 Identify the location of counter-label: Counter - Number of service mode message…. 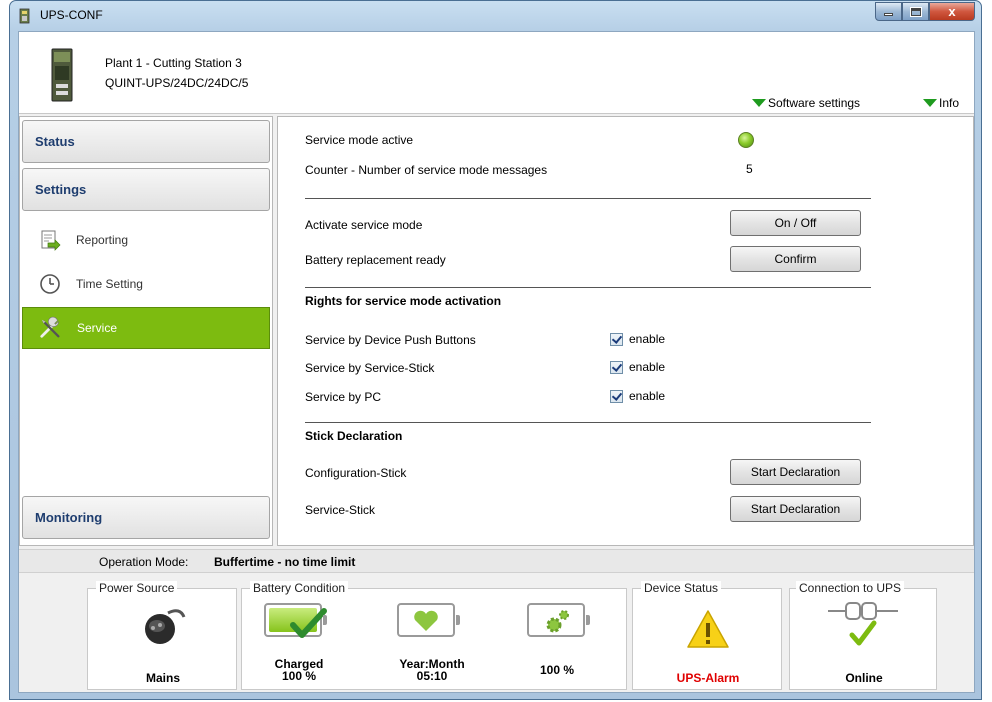
(426, 170).